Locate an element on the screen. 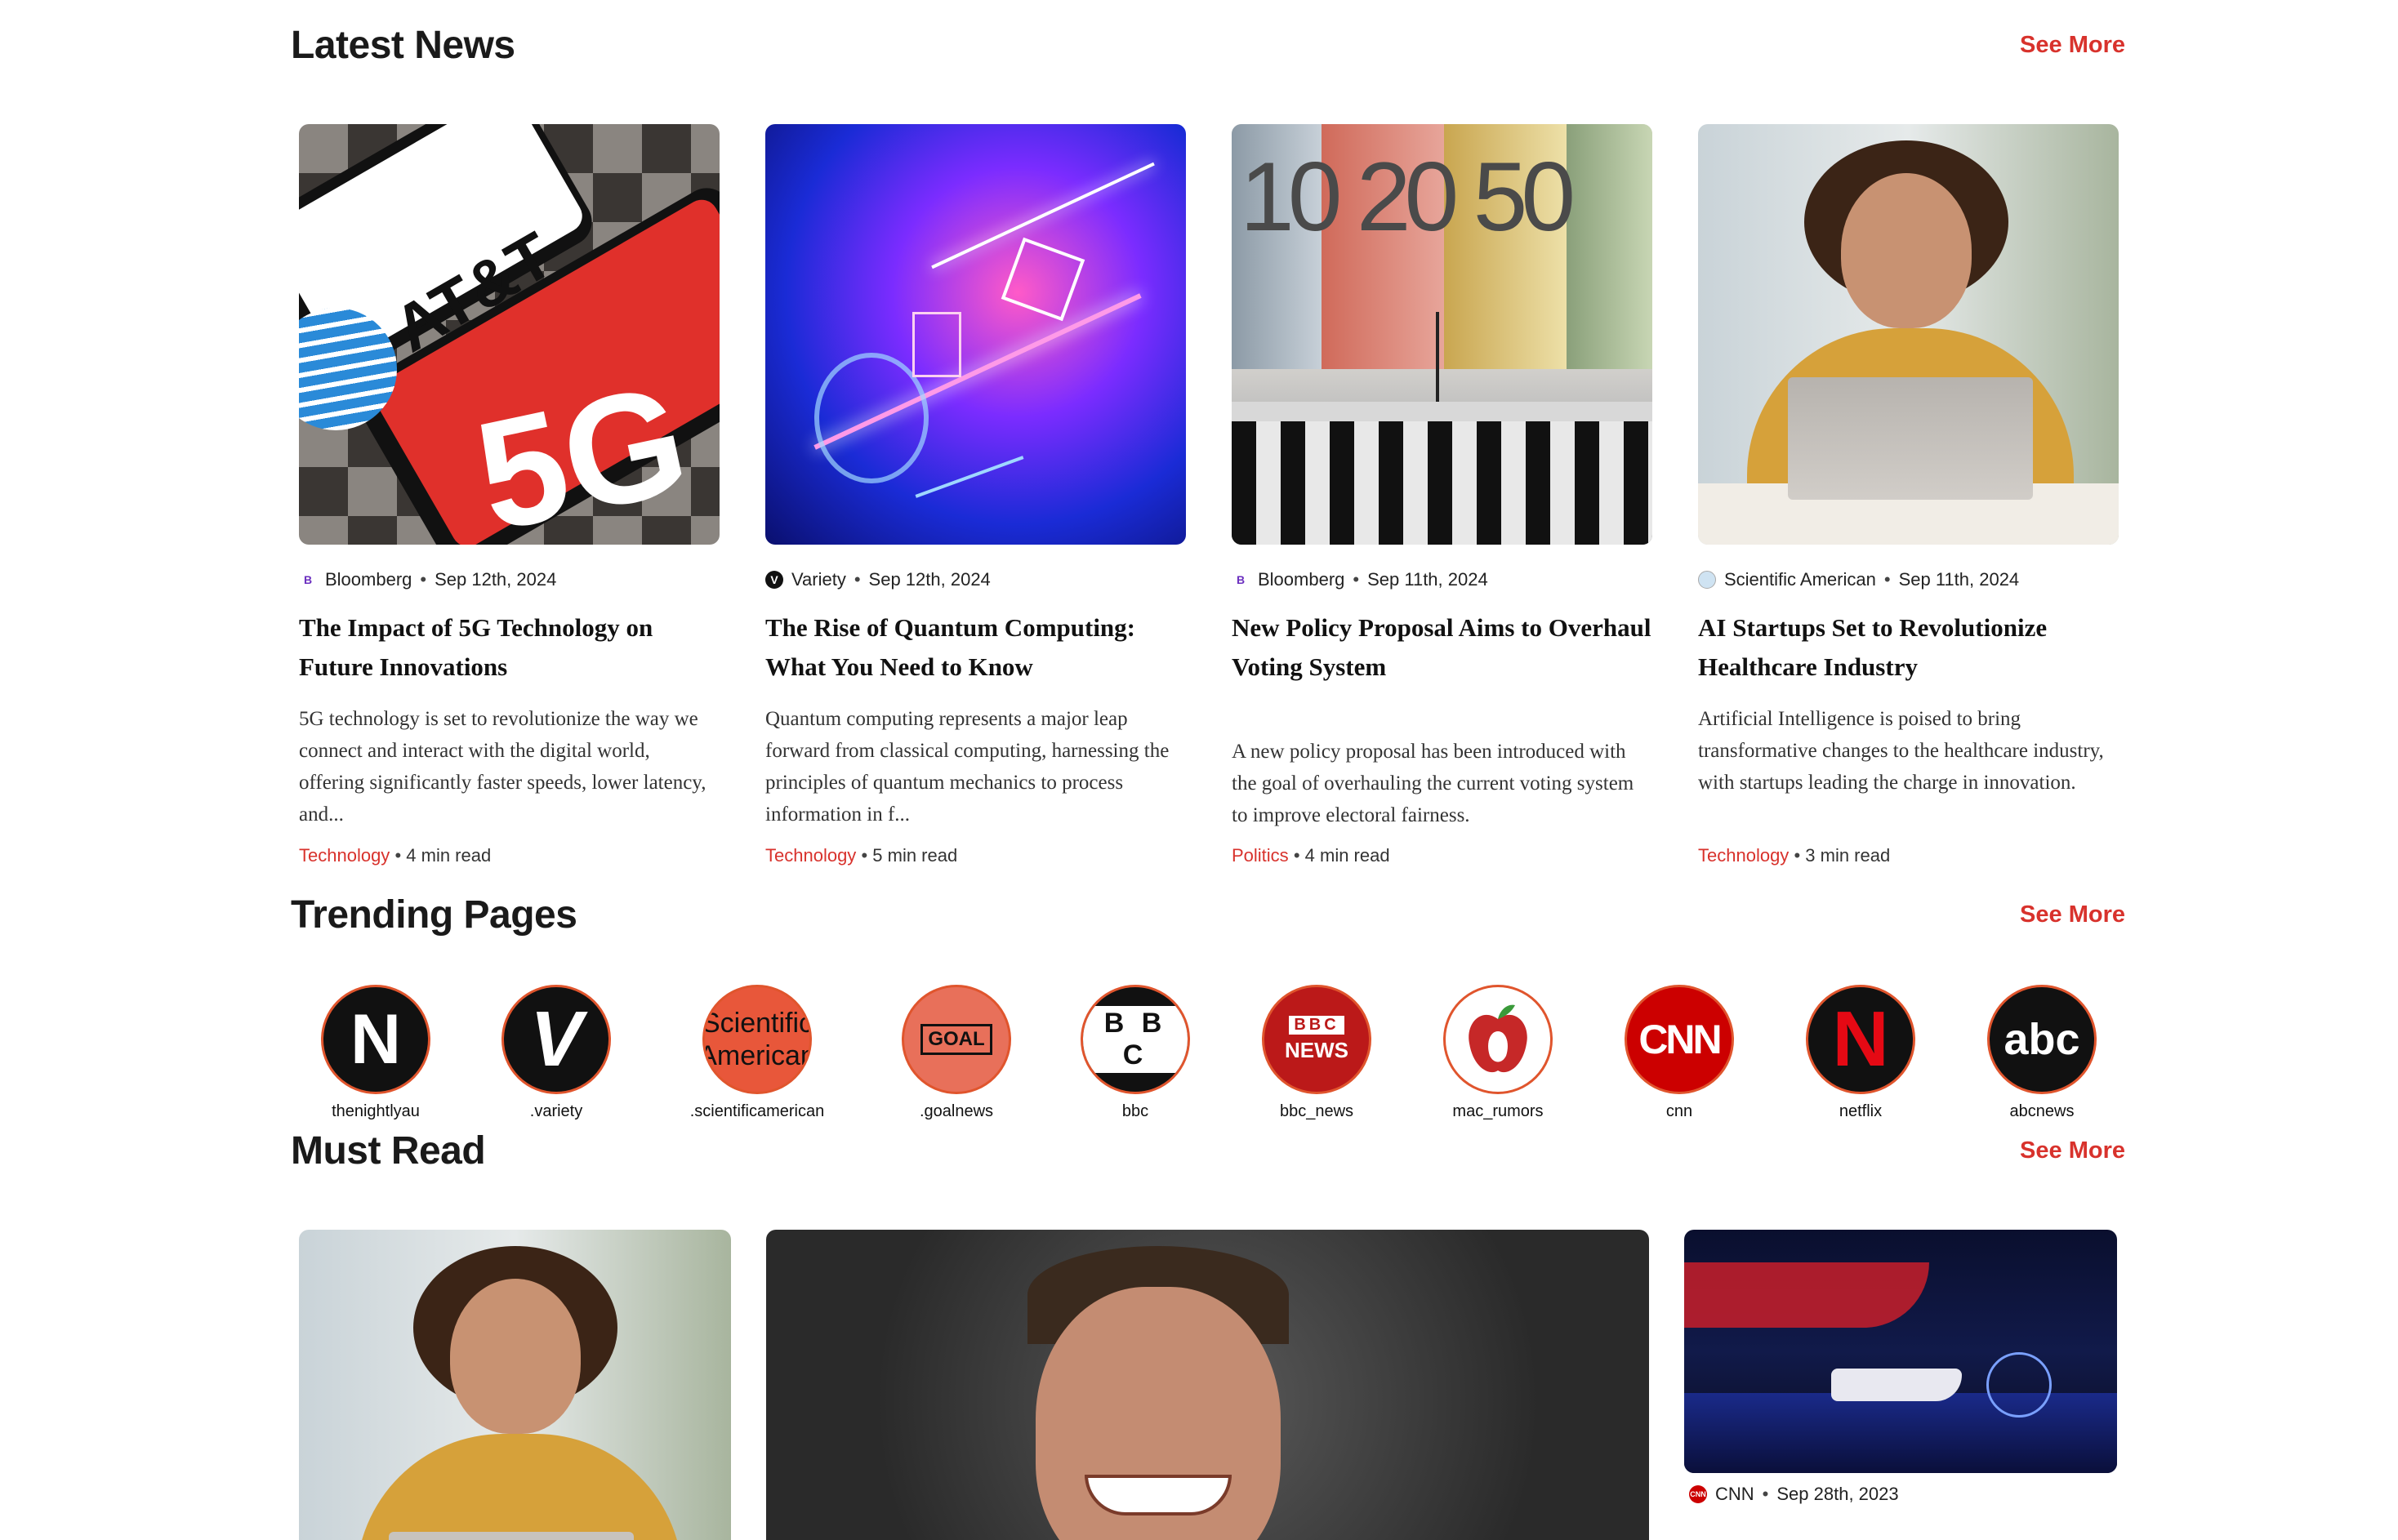 The image size is (2398, 1540). news-source: Variety is located at coordinates (819, 579).